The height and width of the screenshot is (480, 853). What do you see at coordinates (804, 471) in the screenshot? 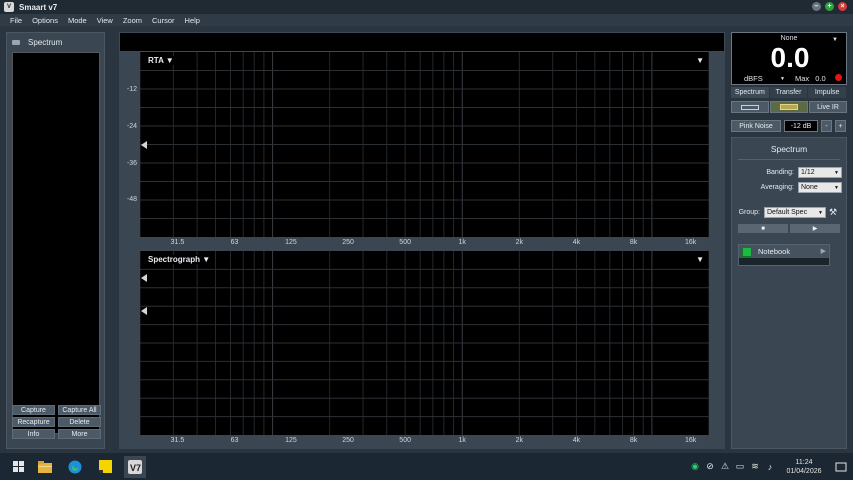
I see `clock-date: 01/04/2026` at bounding box center [804, 471].